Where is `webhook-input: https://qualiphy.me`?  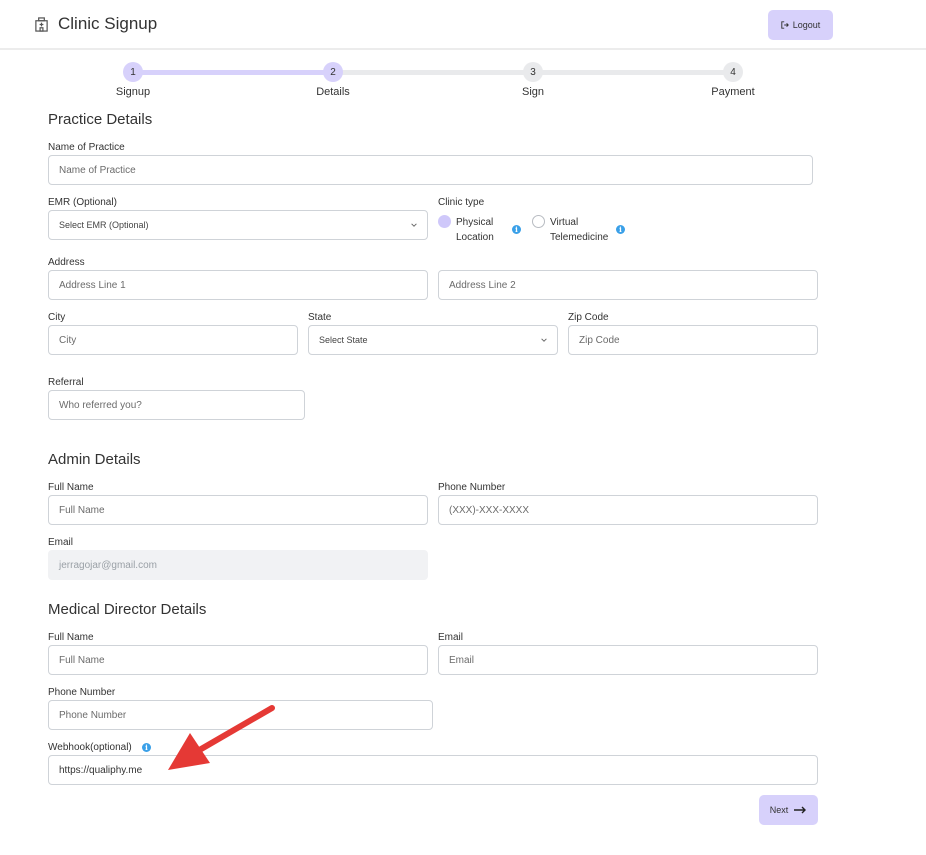 webhook-input: https://qualiphy.me is located at coordinates (433, 770).